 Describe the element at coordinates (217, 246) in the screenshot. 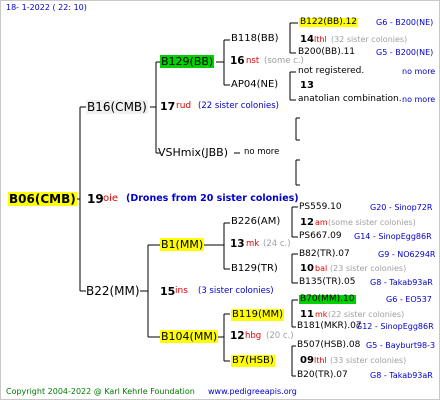

I see `connector-b1mm` at that location.